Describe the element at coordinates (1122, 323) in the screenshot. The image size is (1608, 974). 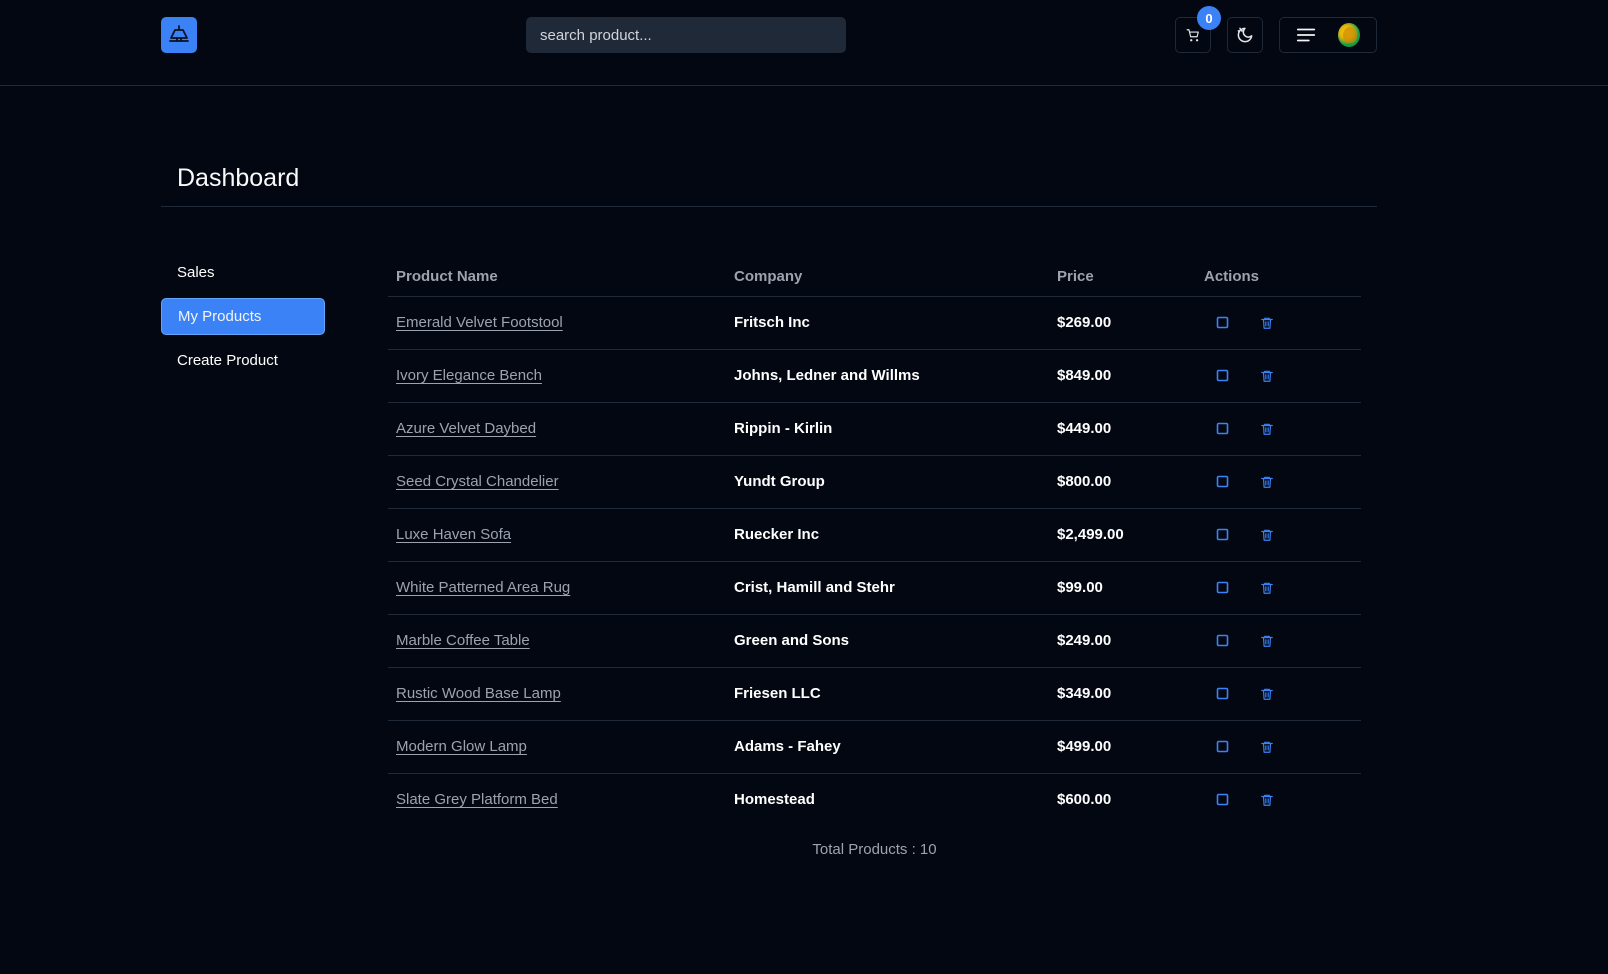
I see `price-cell: $269.00` at that location.